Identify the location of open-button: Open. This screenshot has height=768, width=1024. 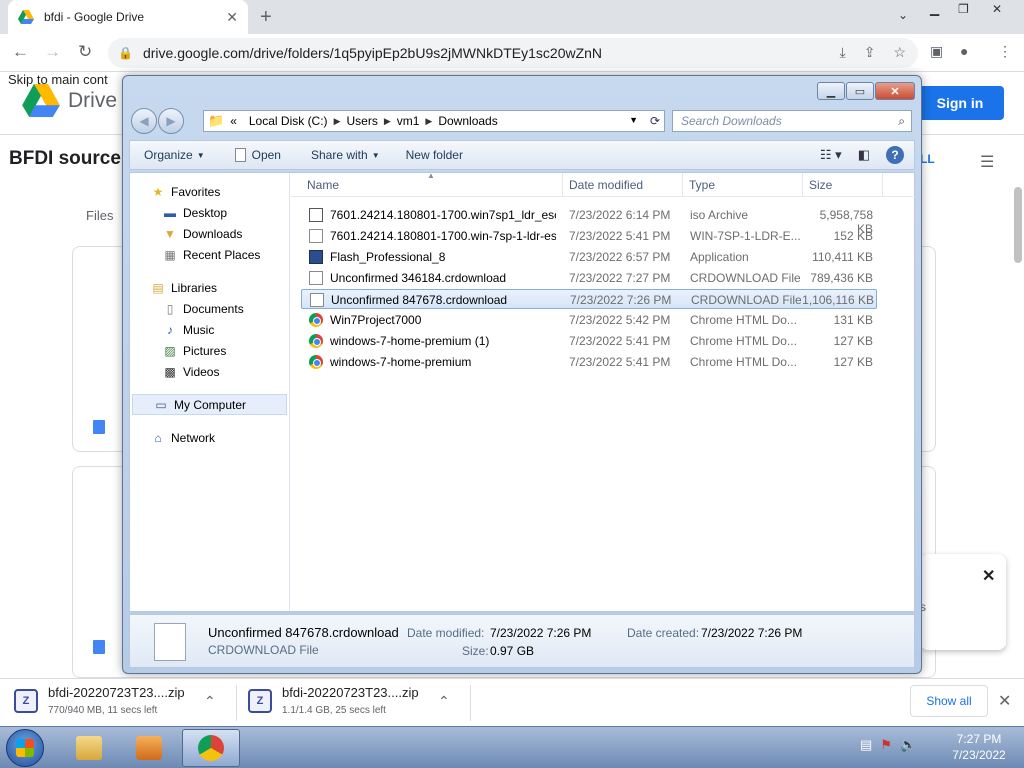
(257, 155).